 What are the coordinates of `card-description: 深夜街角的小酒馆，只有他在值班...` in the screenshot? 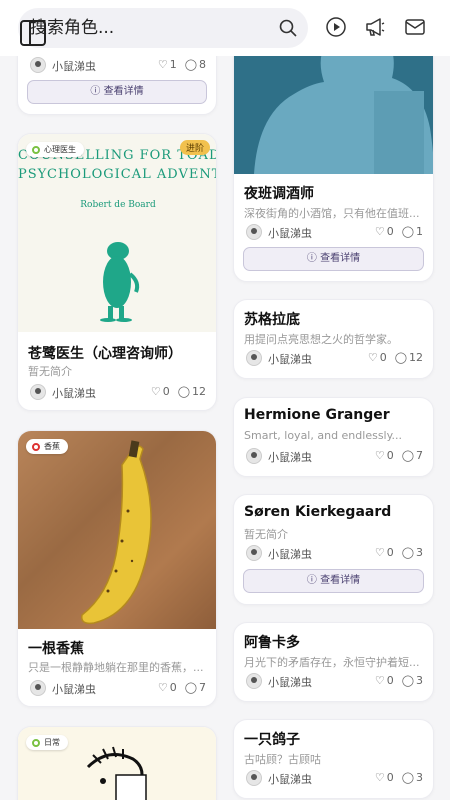 It's located at (332, 213).